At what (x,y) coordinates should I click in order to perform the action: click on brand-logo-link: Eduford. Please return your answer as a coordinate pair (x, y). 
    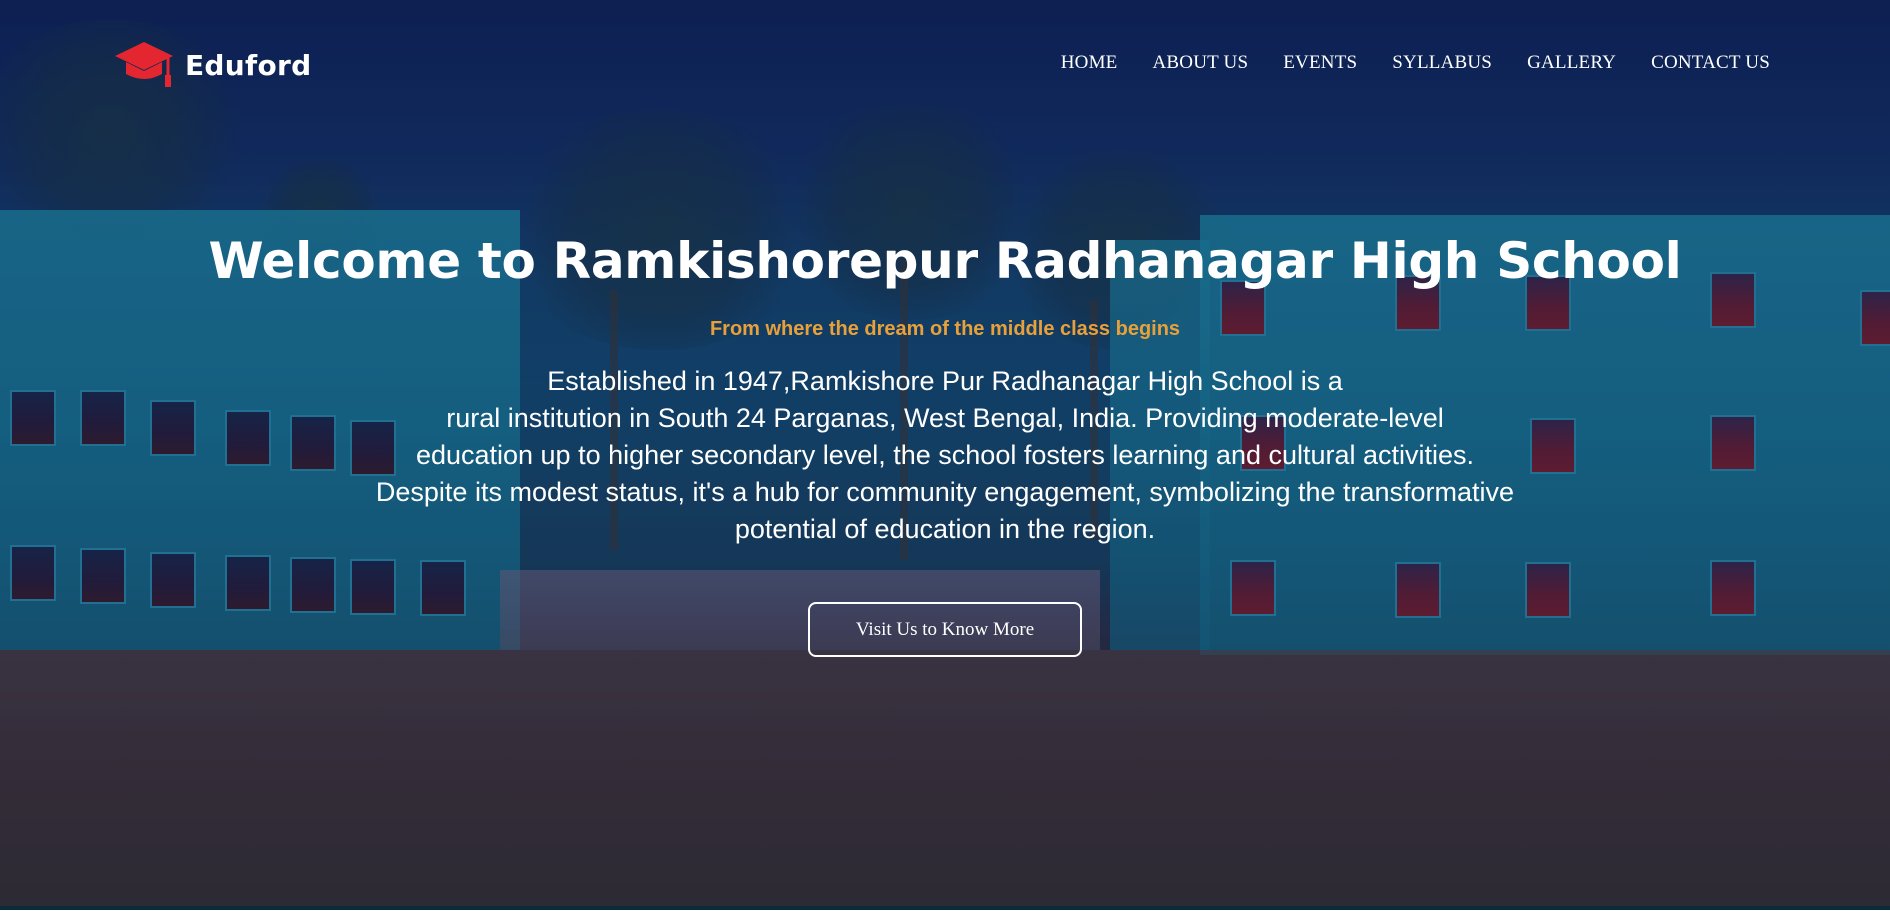
    Looking at the image, I should click on (212, 65).